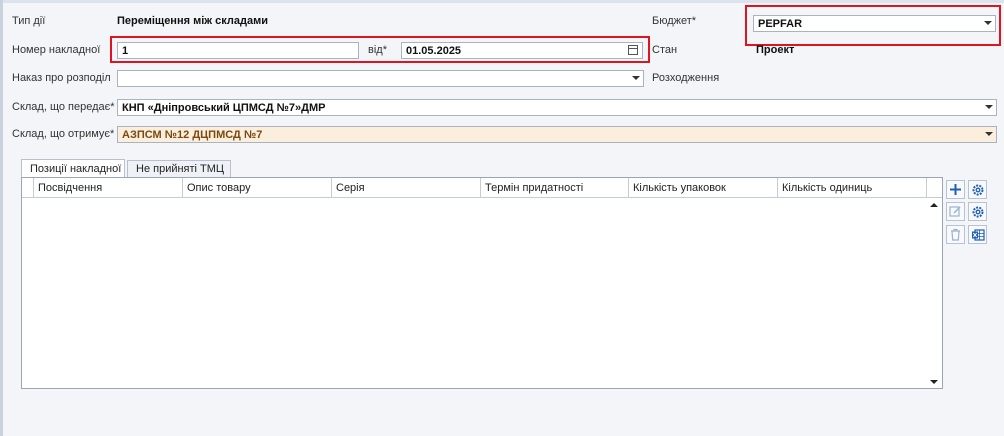 The image size is (1004, 436). Describe the element at coordinates (502, 1) in the screenshot. I see `top-border` at that location.